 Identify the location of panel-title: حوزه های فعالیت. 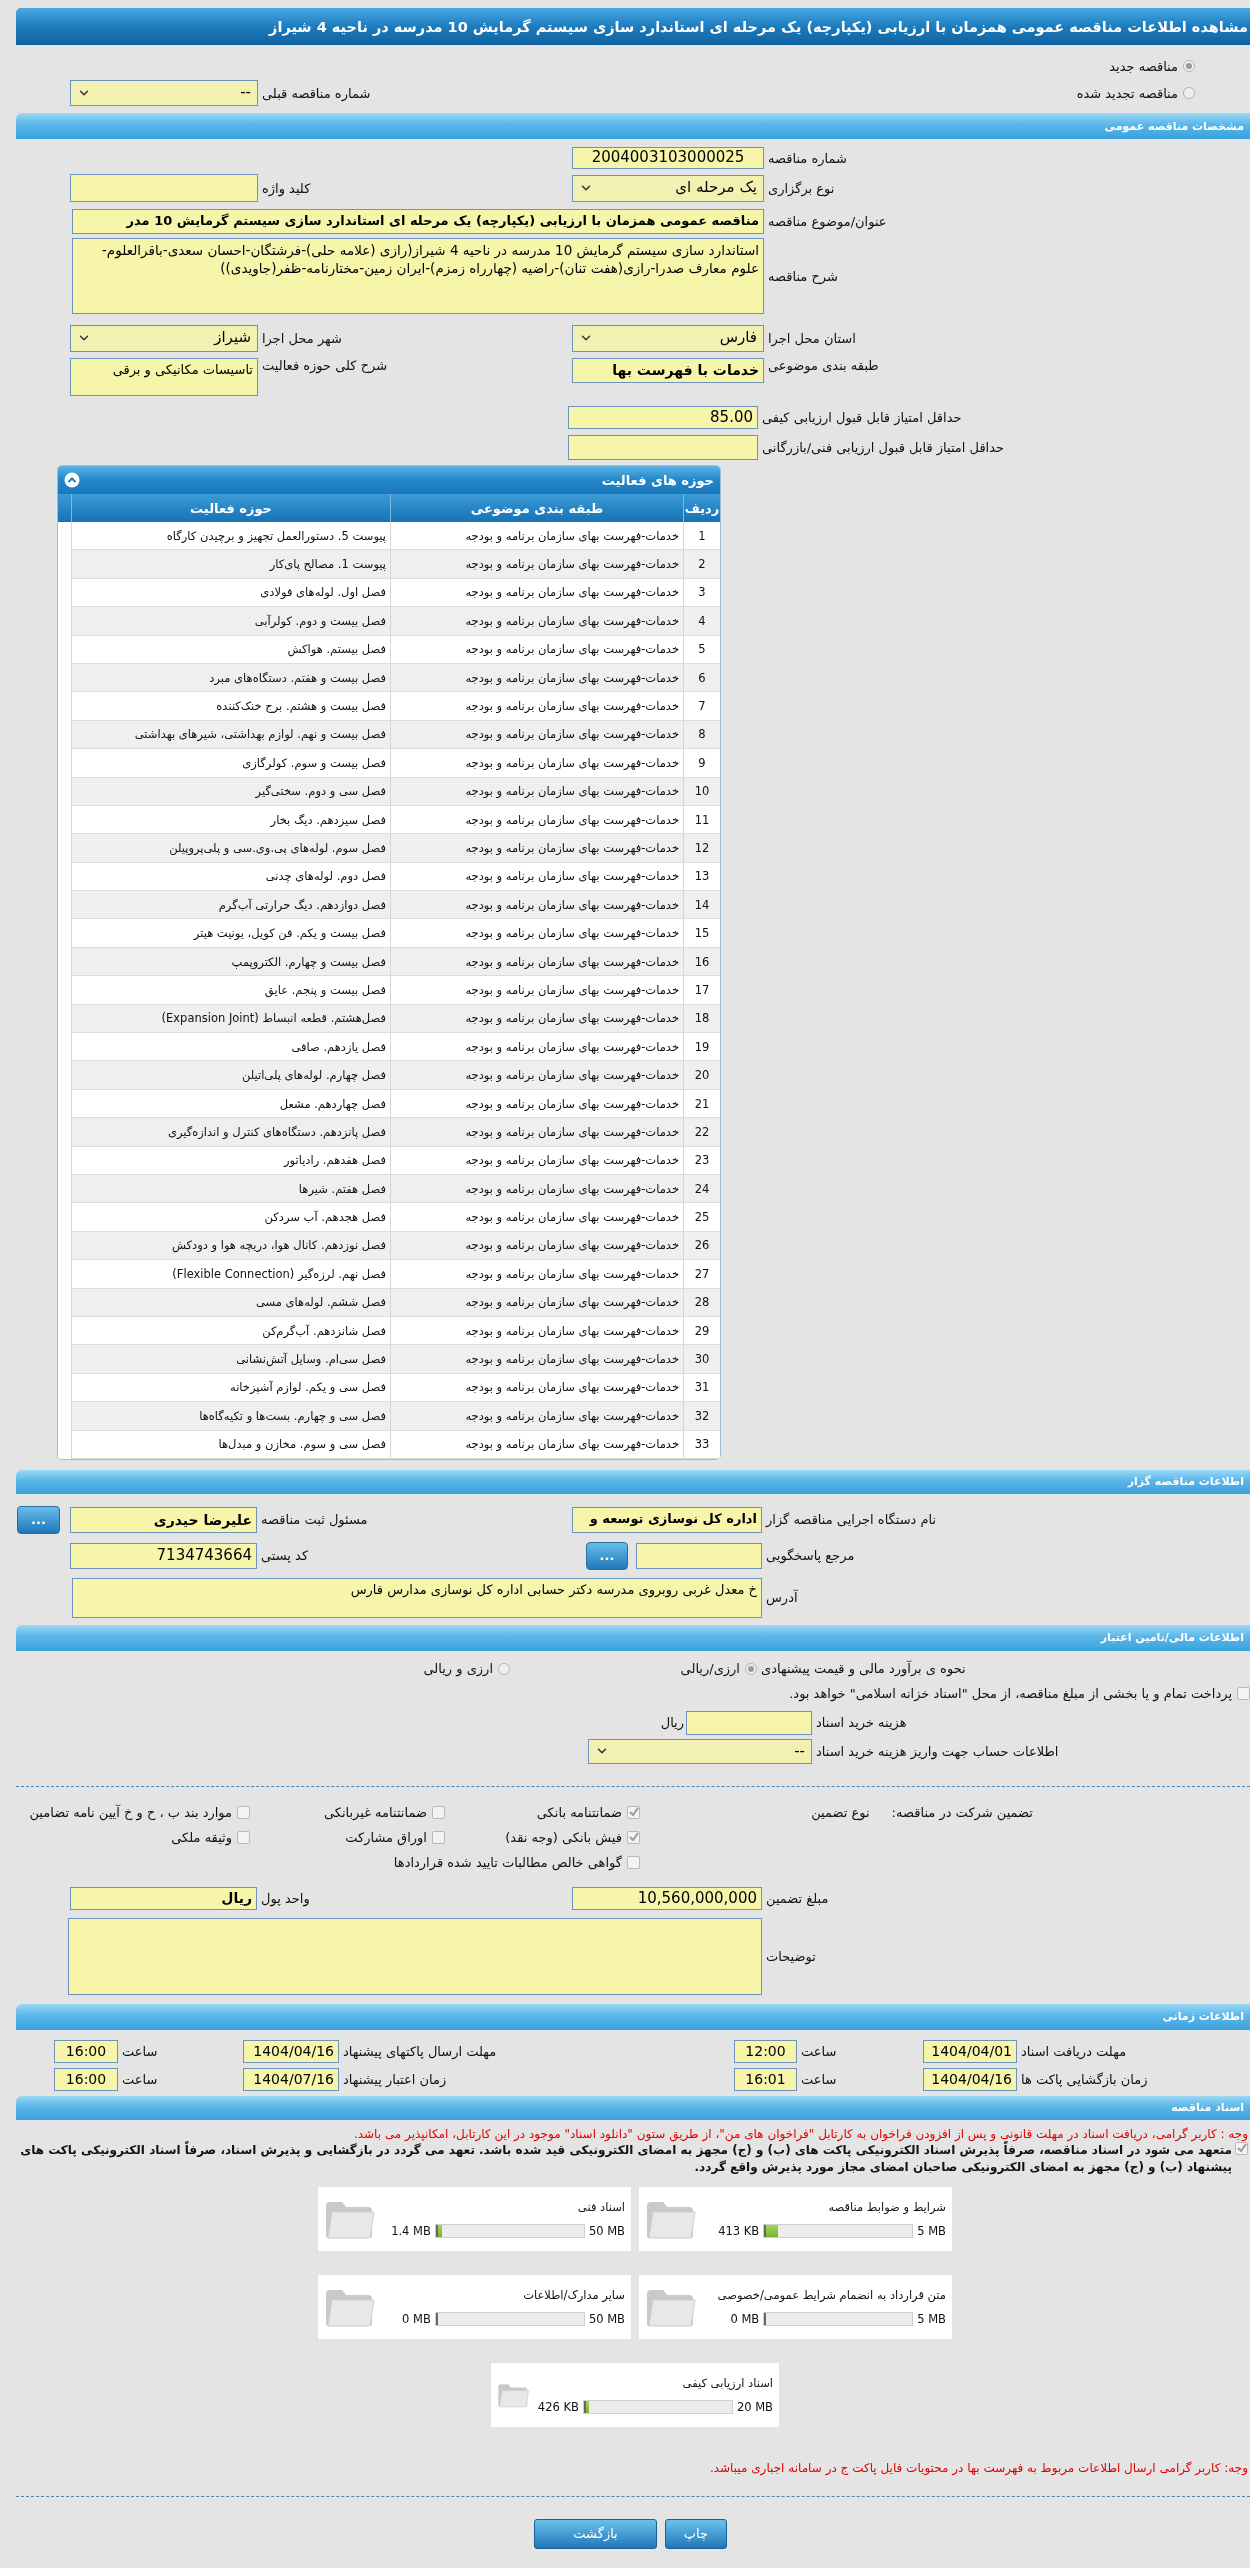
(657, 480).